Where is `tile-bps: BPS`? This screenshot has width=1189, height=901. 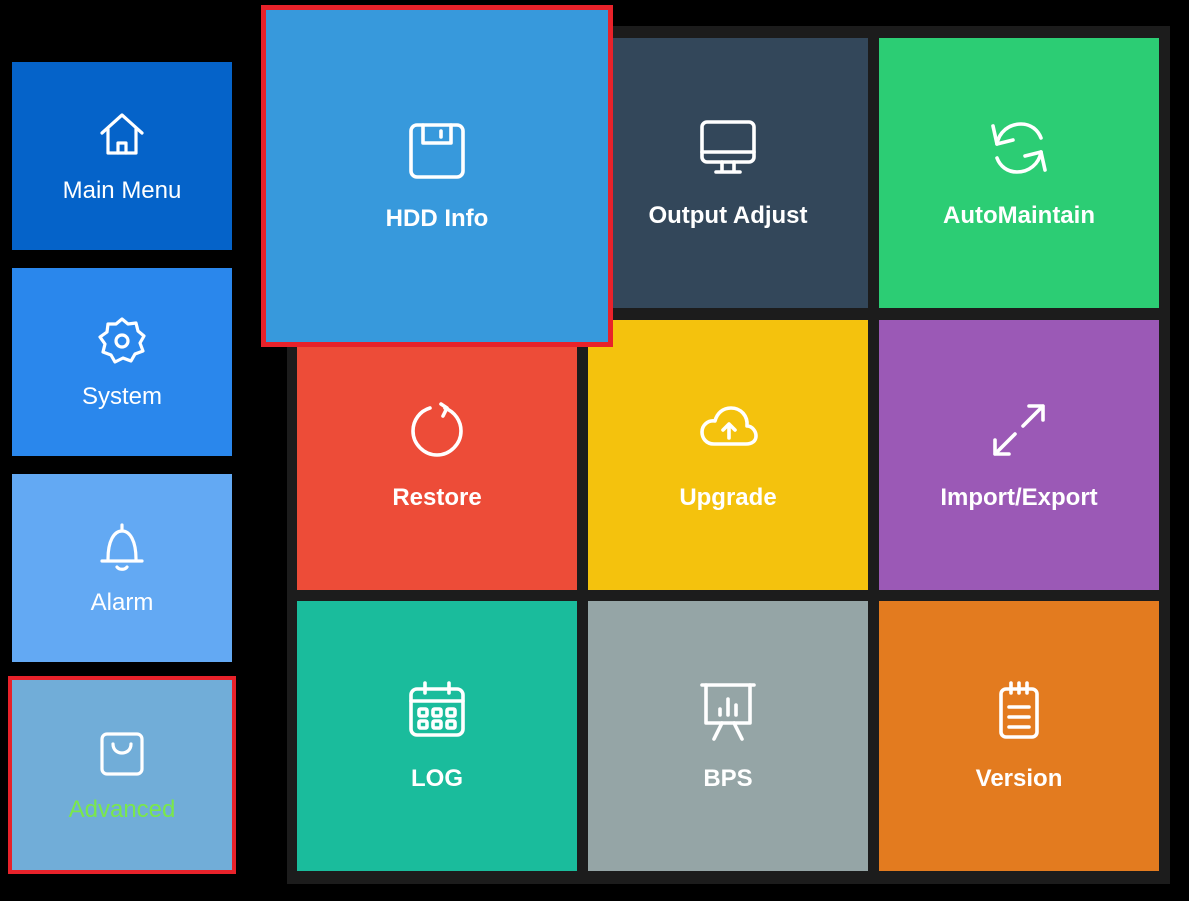 tile-bps: BPS is located at coordinates (728, 736).